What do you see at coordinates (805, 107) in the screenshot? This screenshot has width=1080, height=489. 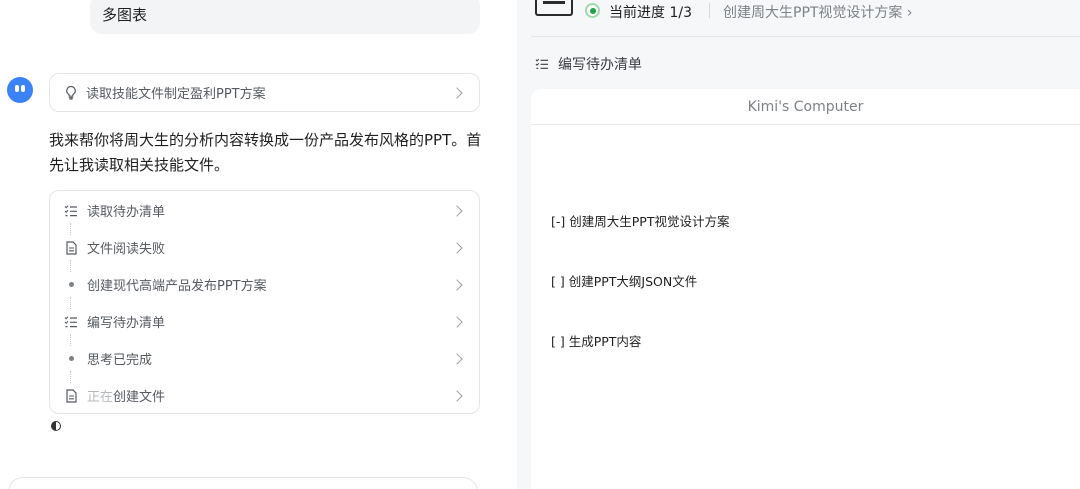 I see `window-title: Kimi's Computer` at bounding box center [805, 107].